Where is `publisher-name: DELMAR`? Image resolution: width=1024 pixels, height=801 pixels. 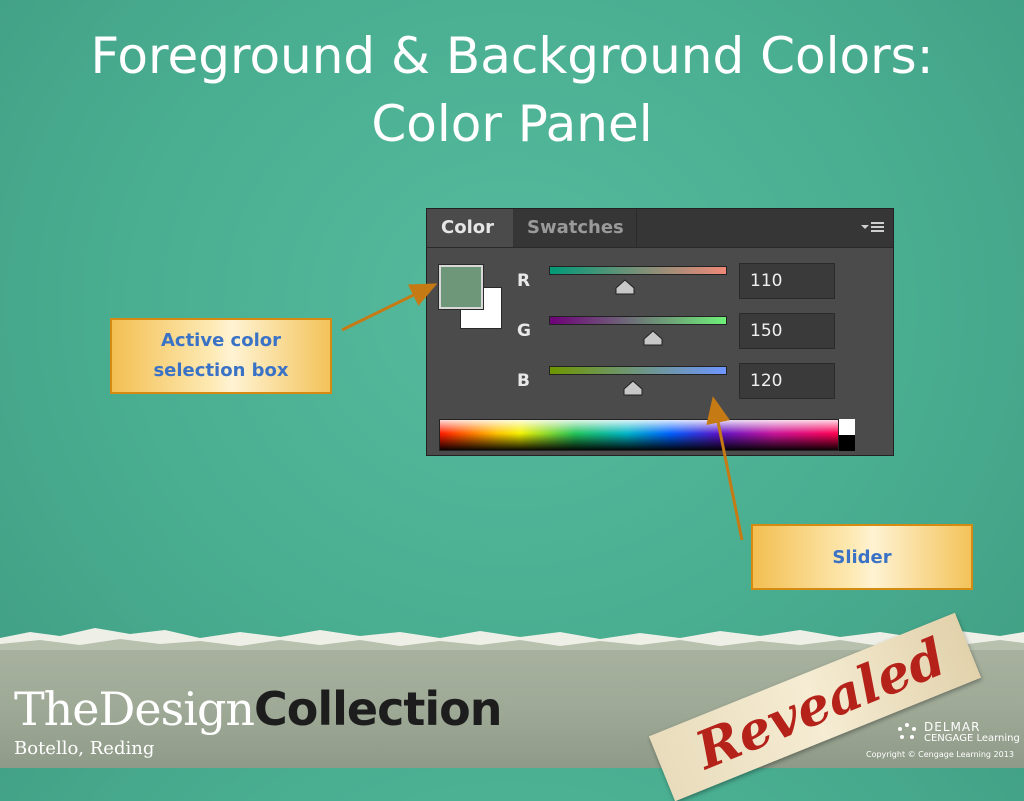
publisher-name: DELMAR is located at coordinates (952, 727).